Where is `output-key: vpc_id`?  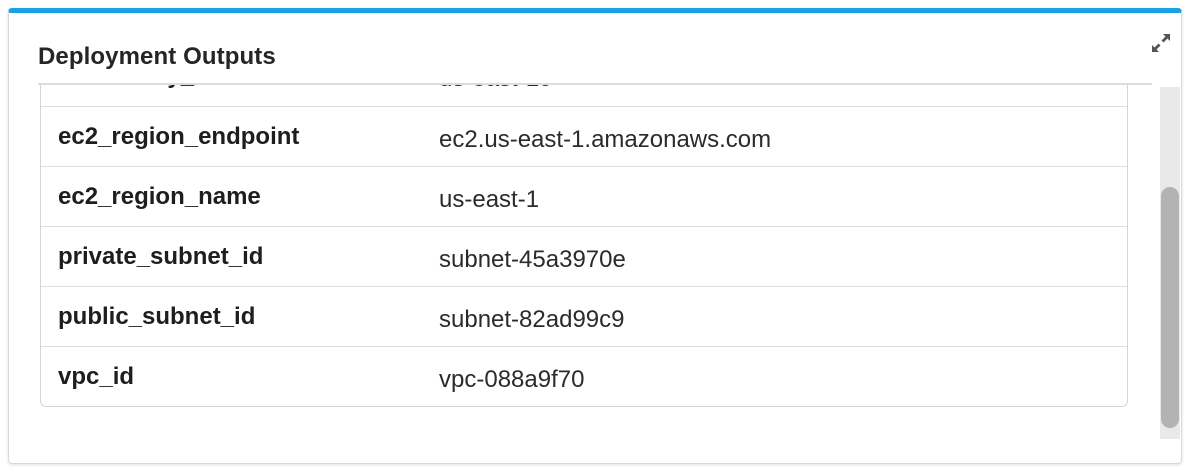 output-key: vpc_id is located at coordinates (96, 376).